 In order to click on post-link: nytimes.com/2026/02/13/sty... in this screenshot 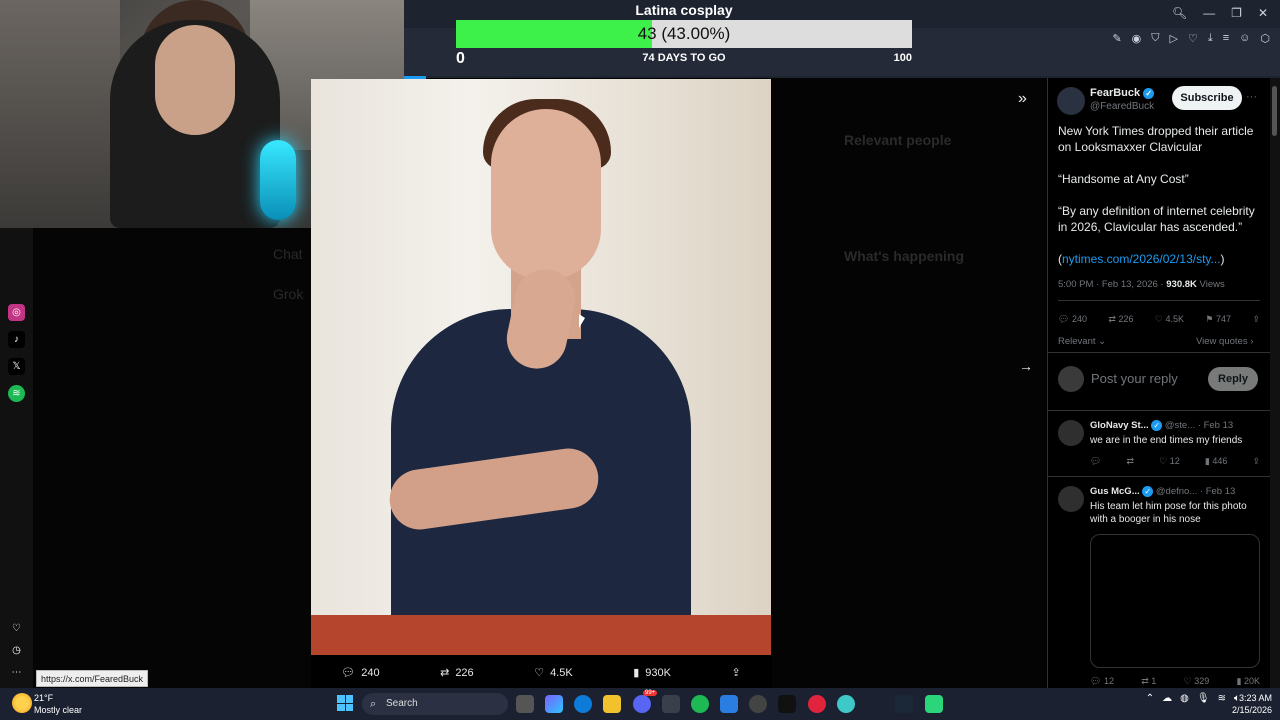, I will do `click(1141, 259)`.